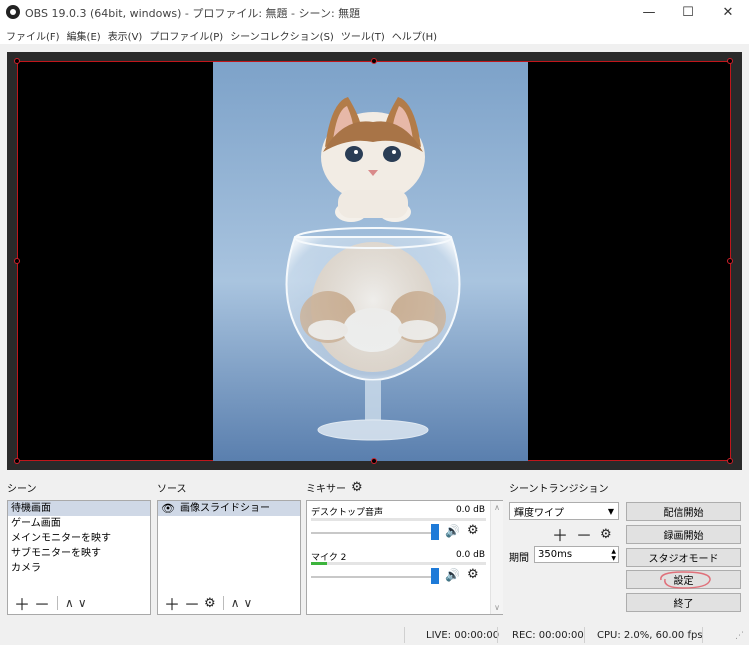  What do you see at coordinates (374, 61) in the screenshot?
I see `transform-handle-top` at bounding box center [374, 61].